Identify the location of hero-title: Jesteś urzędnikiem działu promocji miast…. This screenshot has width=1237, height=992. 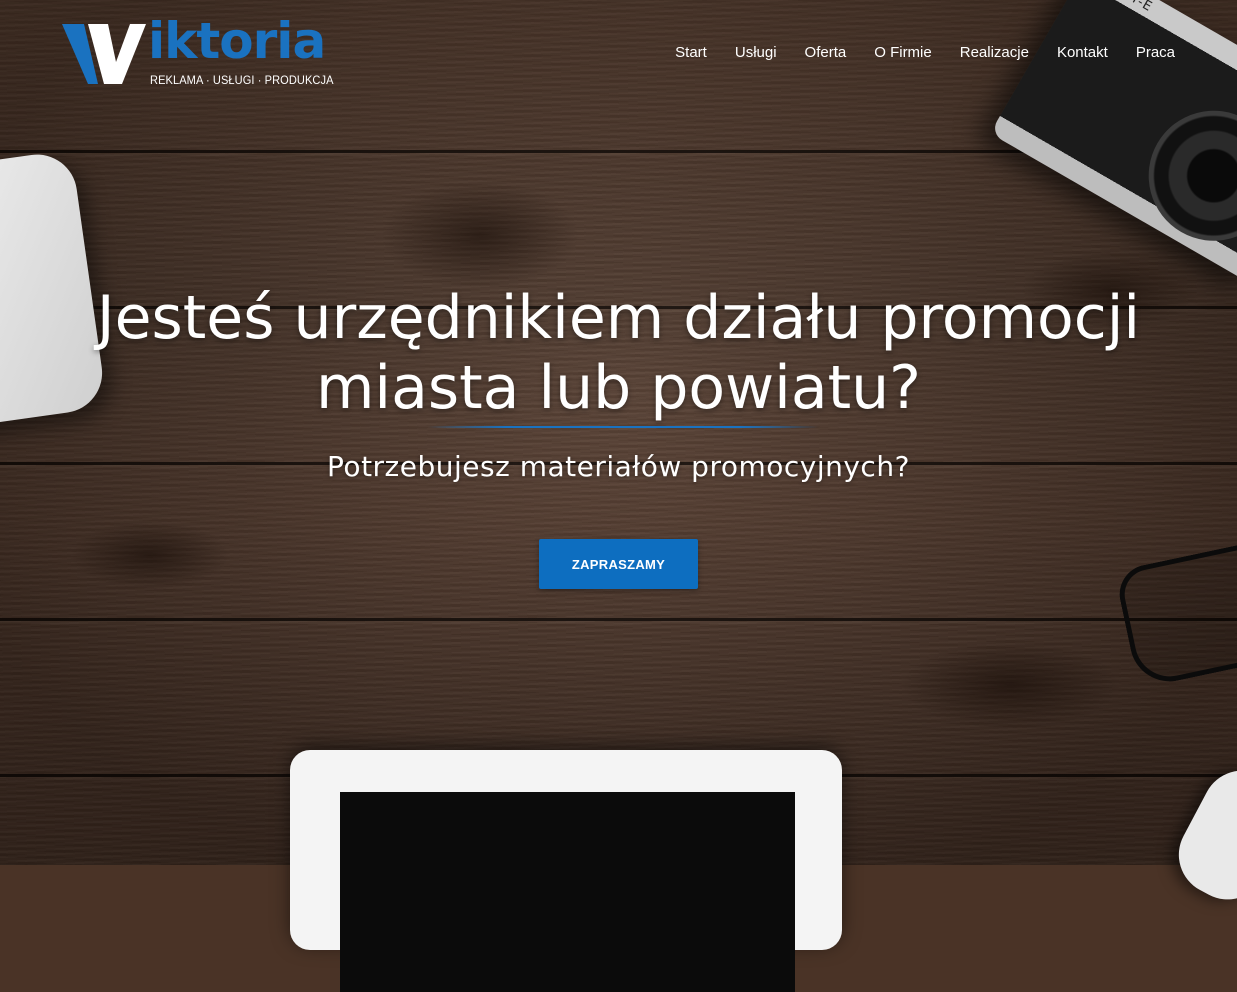
(618, 353).